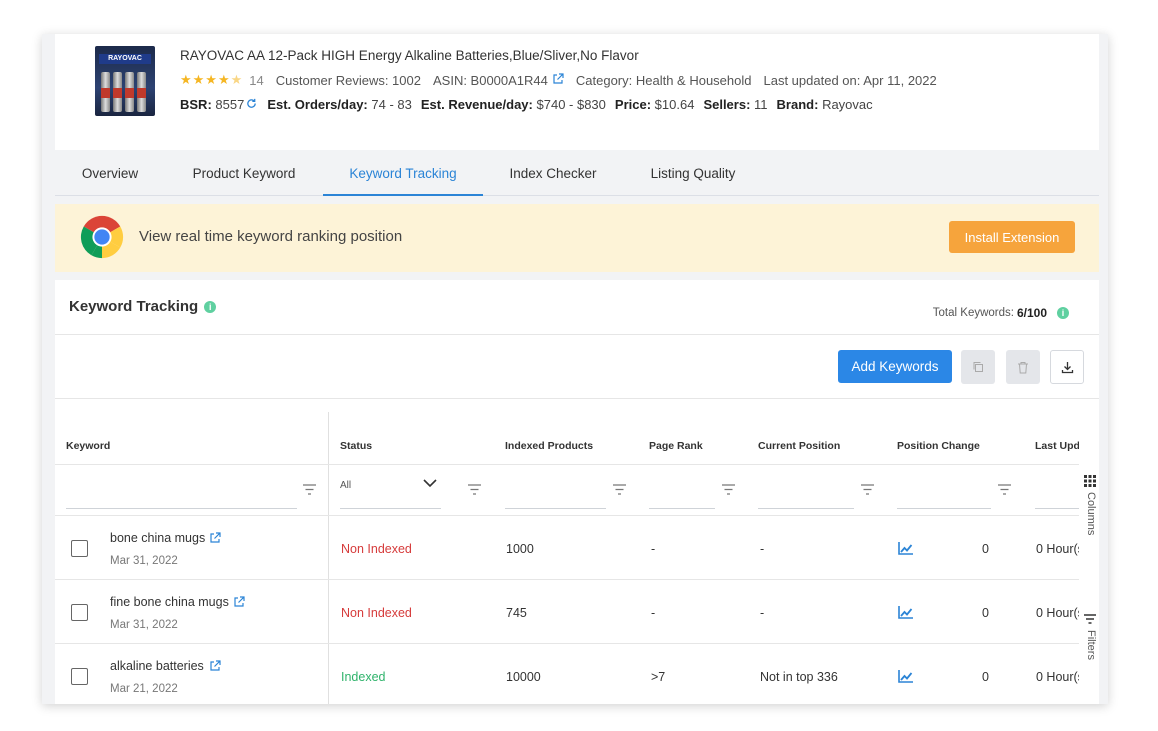 The image size is (1158, 731). Describe the element at coordinates (516, 613) in the screenshot. I see `indexed-products-value: 745` at that location.